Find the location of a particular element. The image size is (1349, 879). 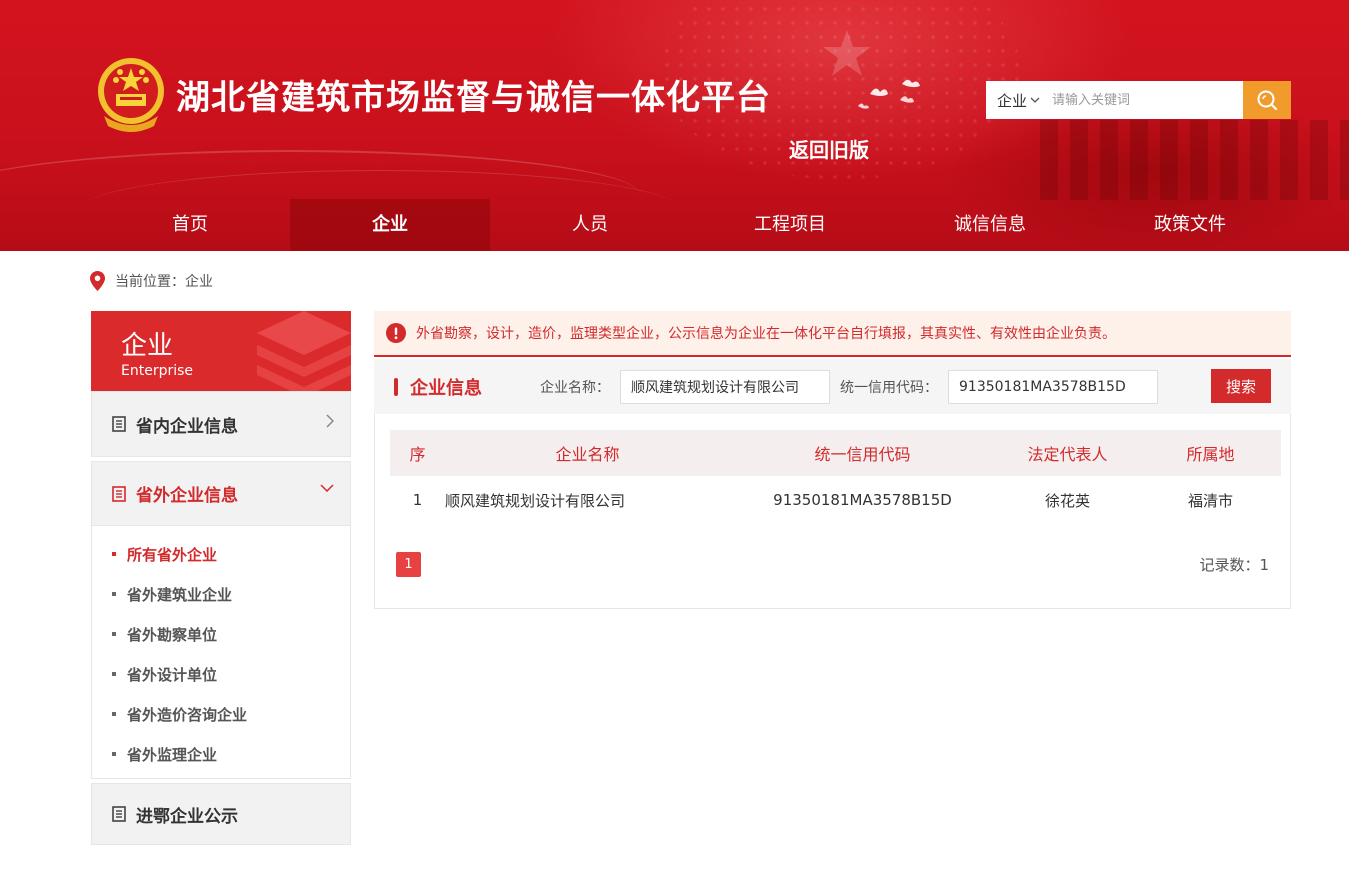

sidebar-item-label: 省外监理企业 is located at coordinates (172, 754).